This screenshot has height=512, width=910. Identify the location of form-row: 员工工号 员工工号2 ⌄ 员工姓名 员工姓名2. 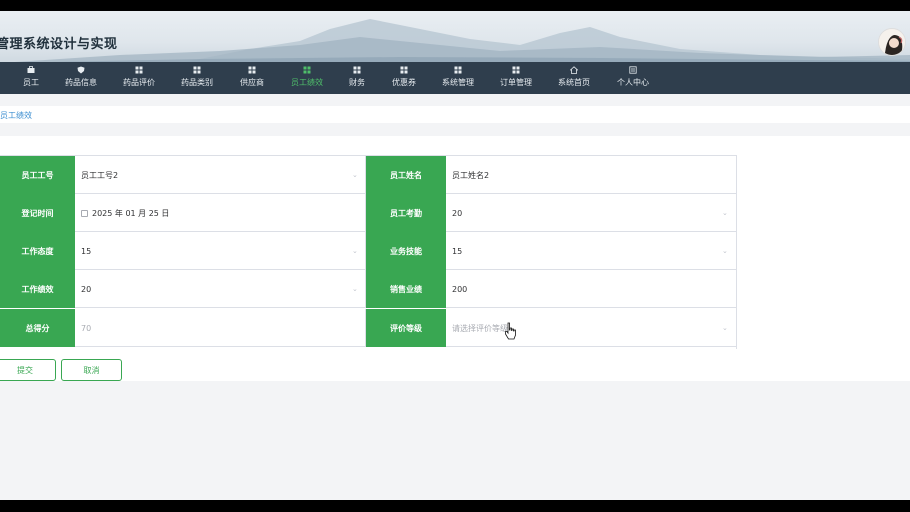
(368, 175).